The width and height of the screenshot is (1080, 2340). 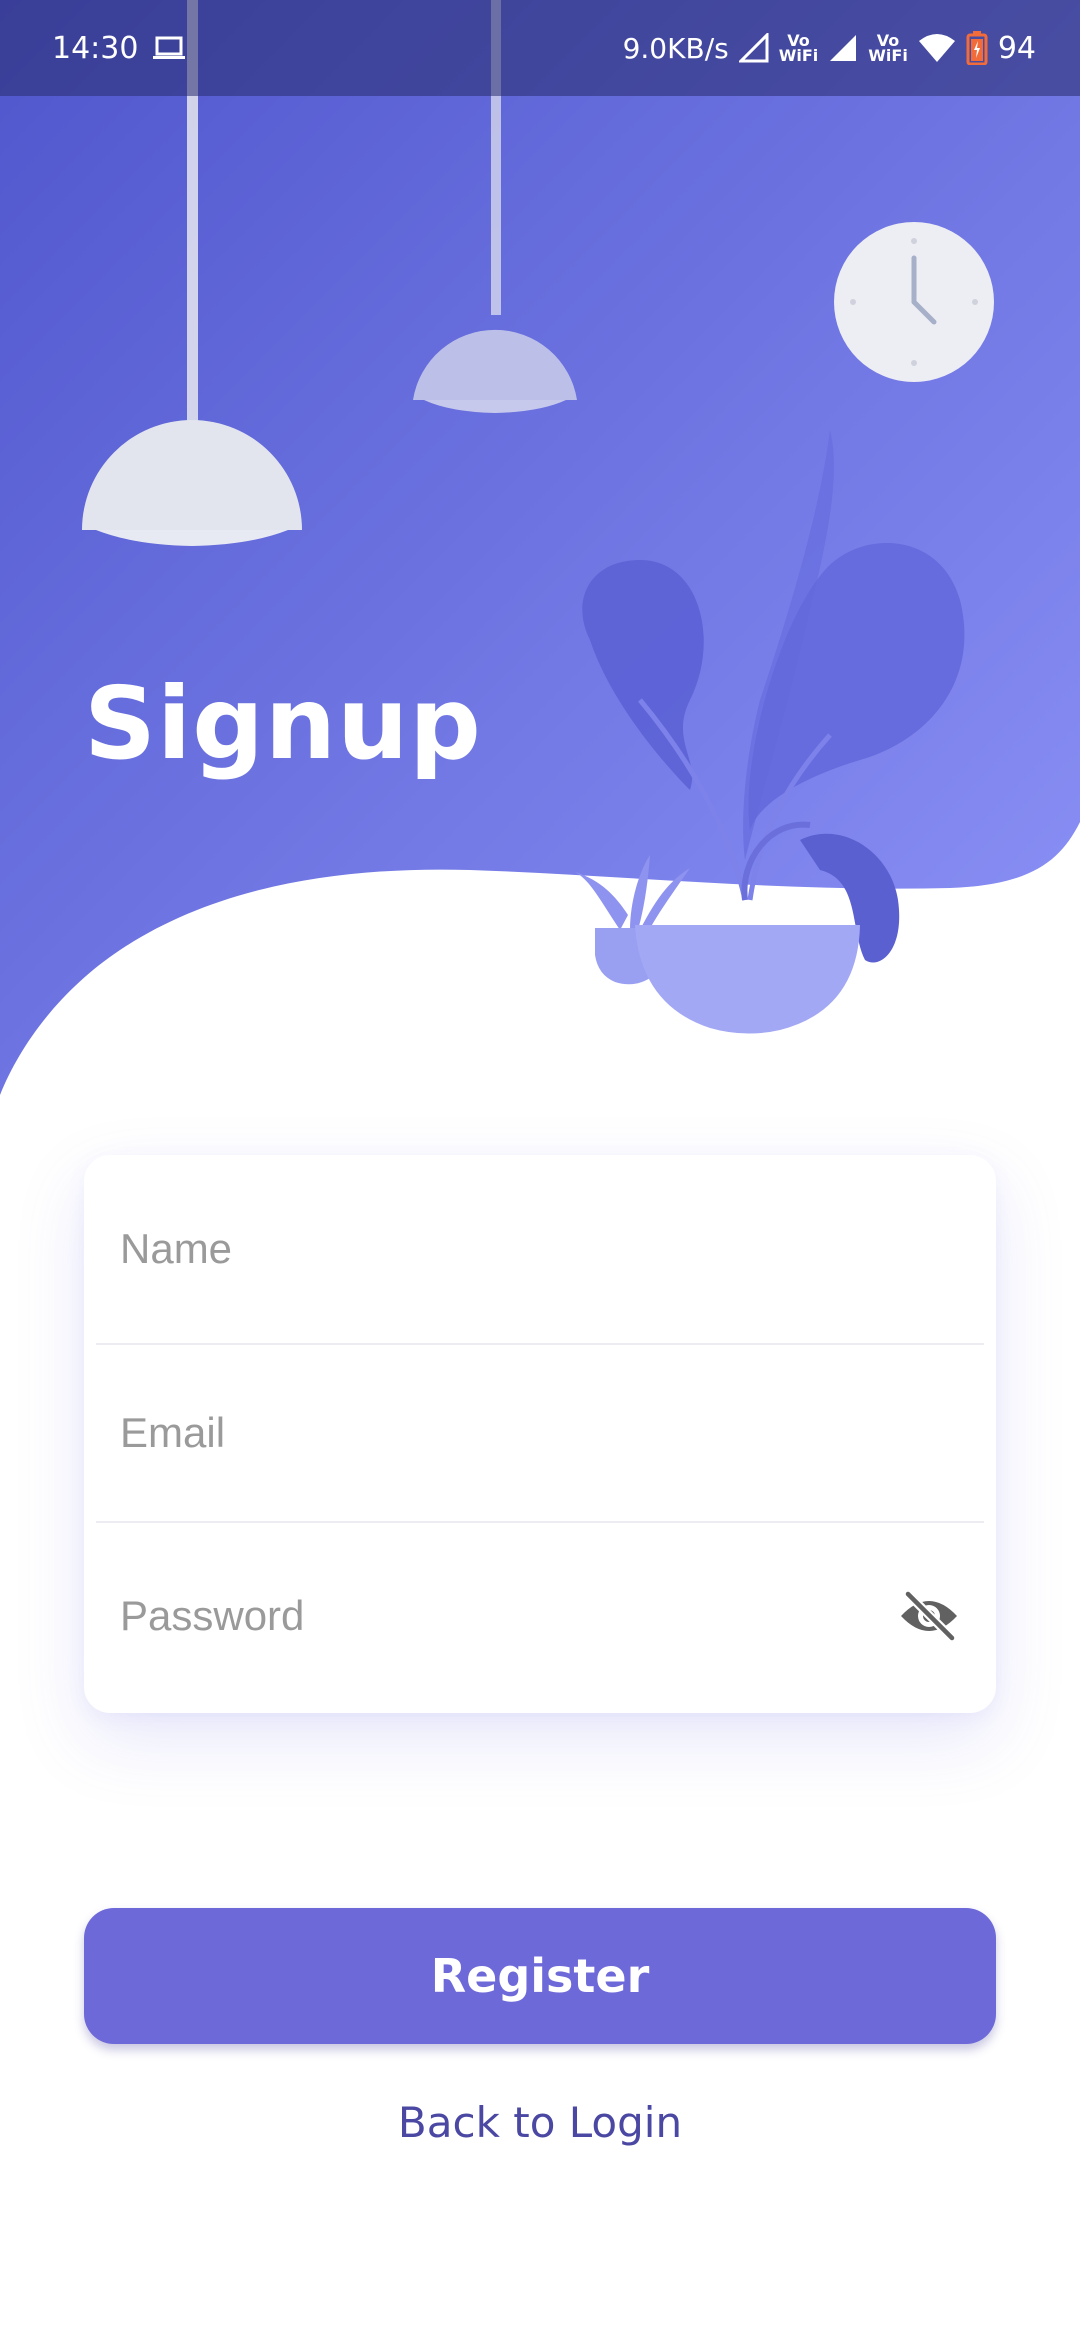 I want to click on back-to-login-link: Back to Login, so click(x=540, y=2122).